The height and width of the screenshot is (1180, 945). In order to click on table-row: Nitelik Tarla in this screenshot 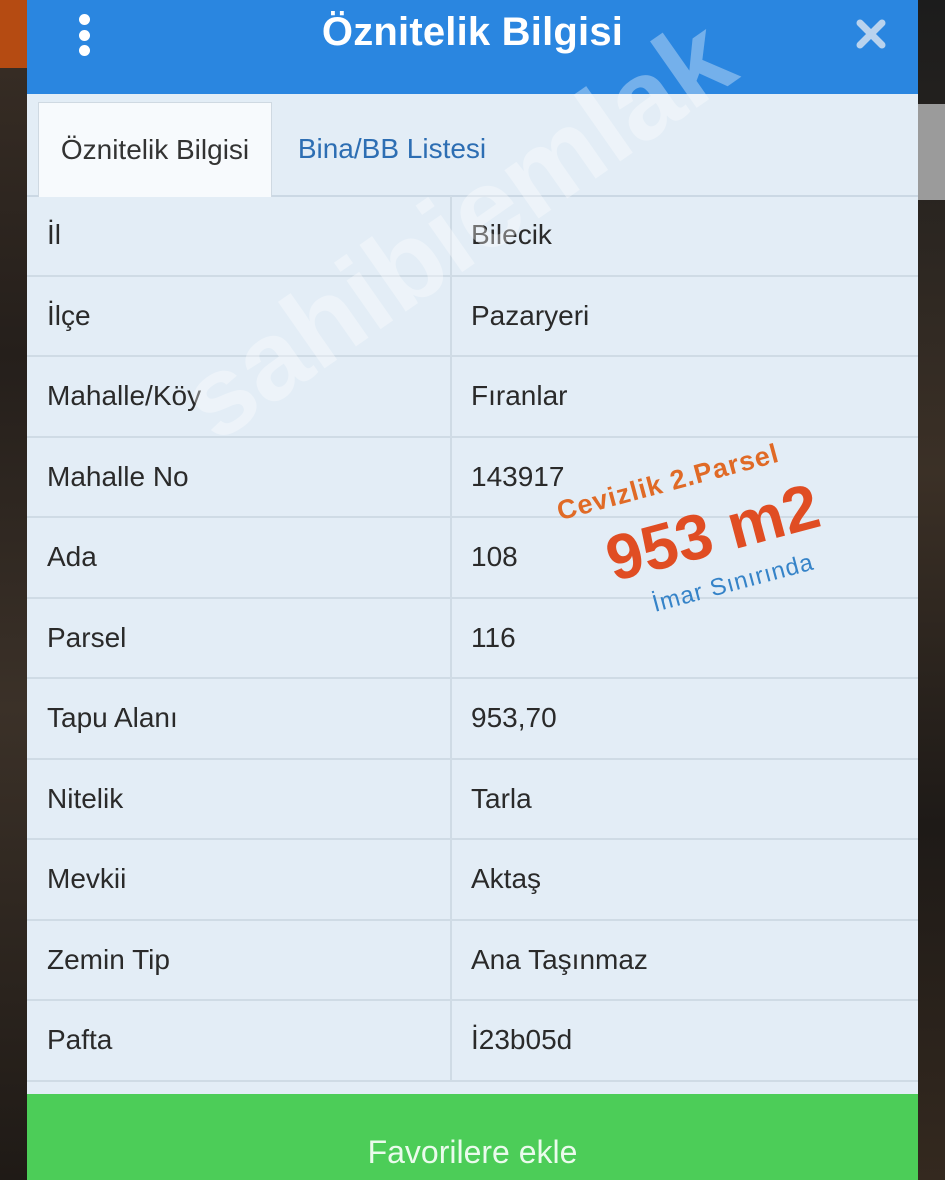, I will do `click(472, 799)`.